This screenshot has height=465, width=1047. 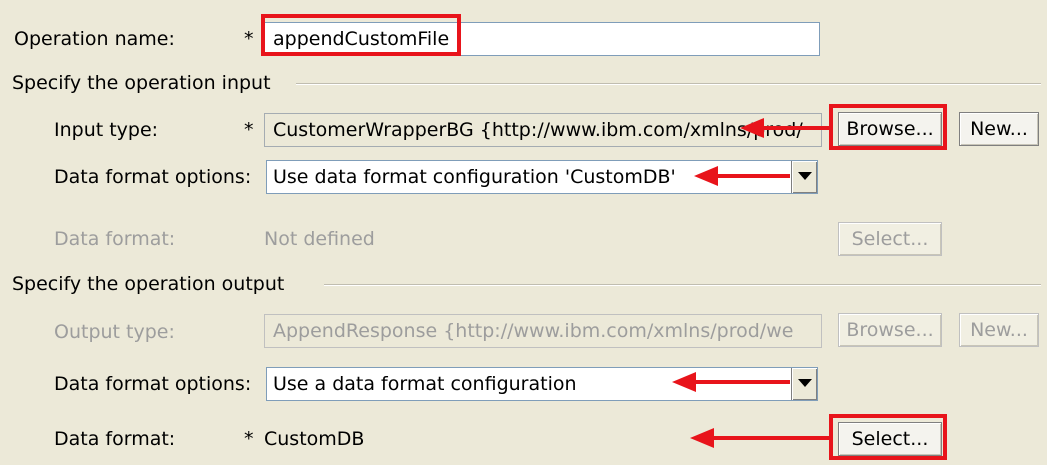 I want to click on output-type-label: Output type:, so click(x=114, y=332).